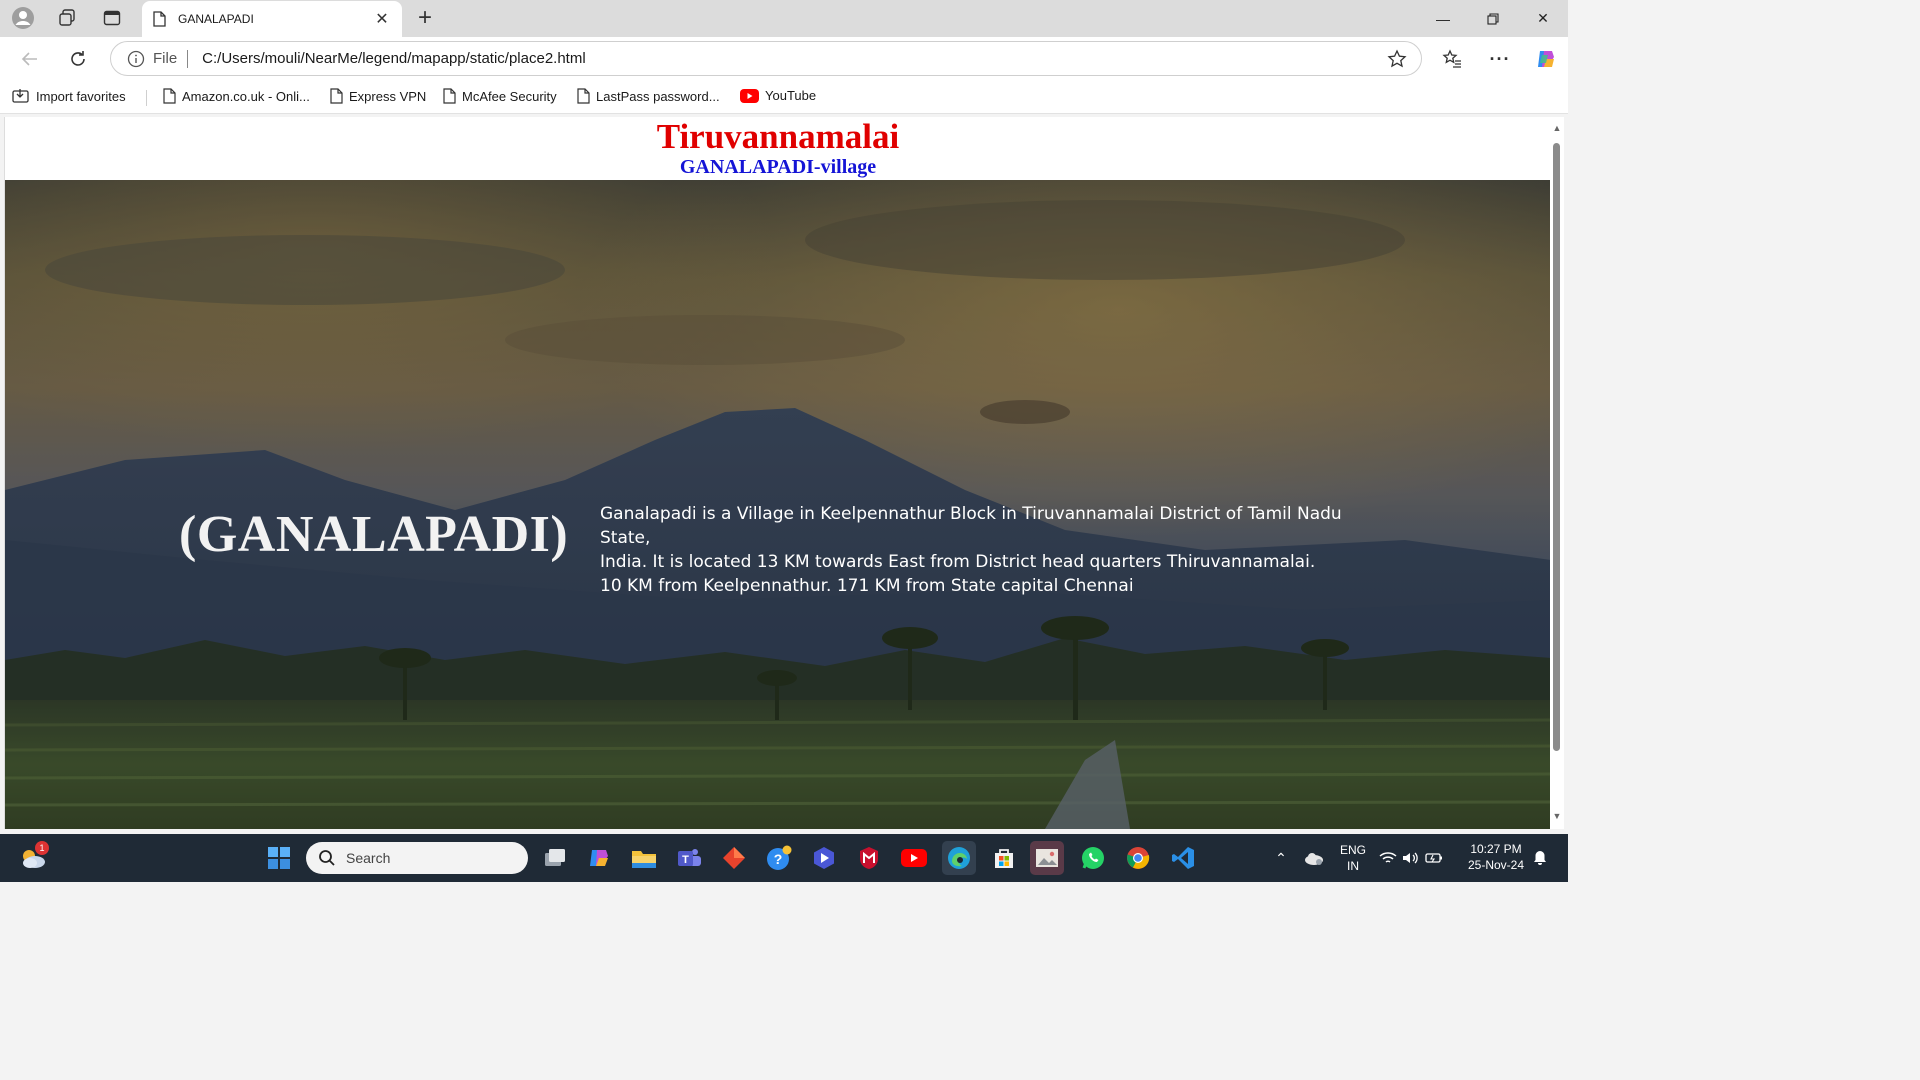 The height and width of the screenshot is (1080, 1920). What do you see at coordinates (1353, 858) in the screenshot?
I see `language-indicator: ENG IN` at bounding box center [1353, 858].